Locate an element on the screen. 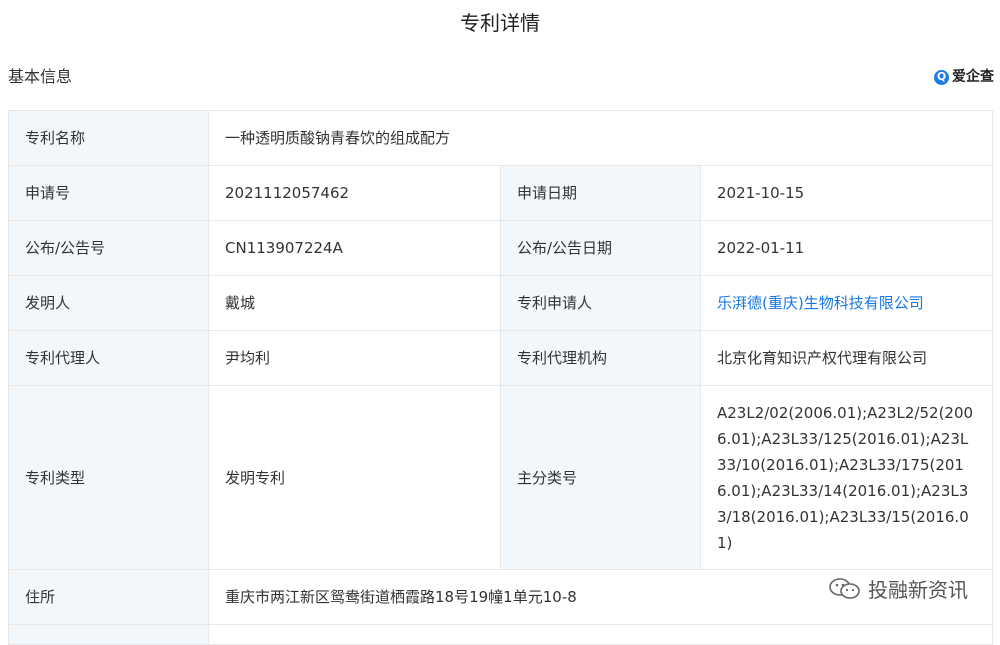 The width and height of the screenshot is (1000, 645). publication-date-label: 公布/公告日期 is located at coordinates (600, 248).